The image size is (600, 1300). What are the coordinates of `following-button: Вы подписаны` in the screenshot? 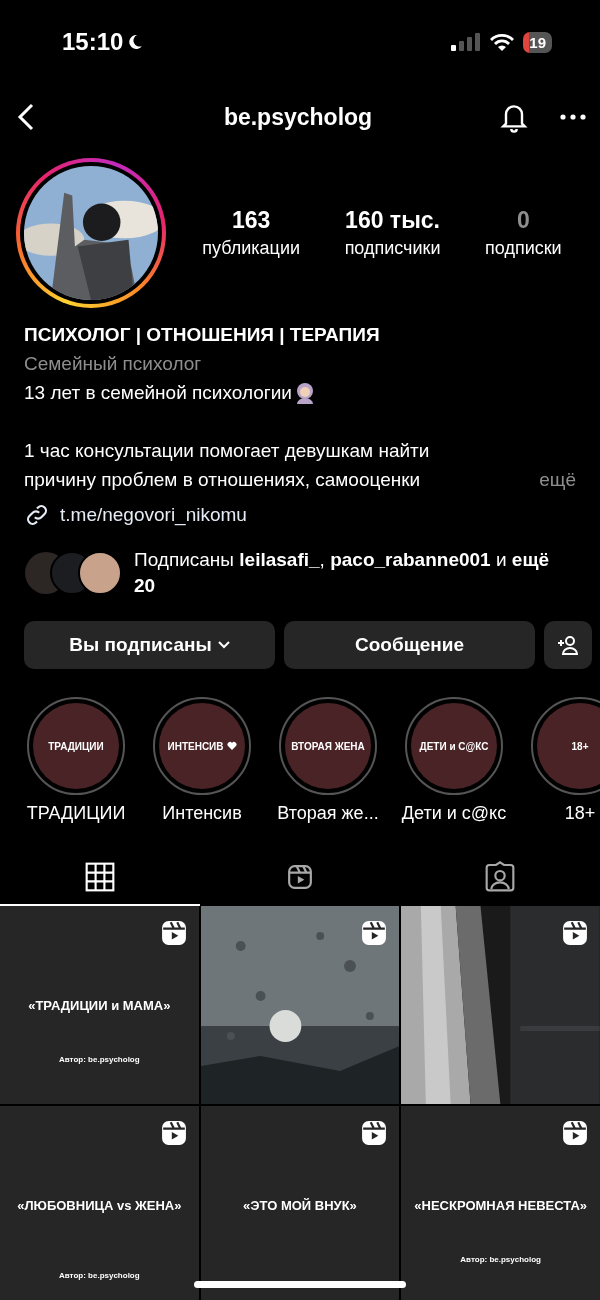 It's located at (149, 645).